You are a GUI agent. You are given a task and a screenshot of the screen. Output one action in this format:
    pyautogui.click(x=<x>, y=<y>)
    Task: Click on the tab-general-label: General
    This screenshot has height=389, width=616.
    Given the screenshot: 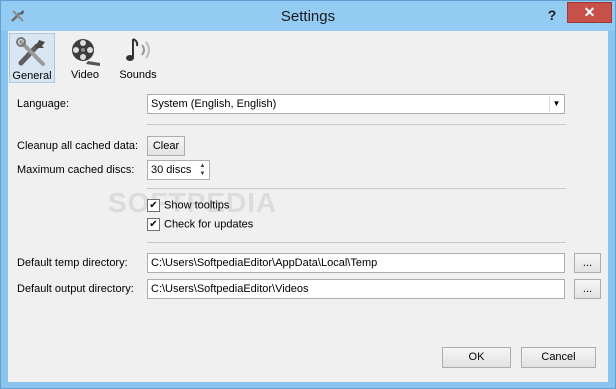 What is the action you would take?
    pyautogui.click(x=32, y=76)
    